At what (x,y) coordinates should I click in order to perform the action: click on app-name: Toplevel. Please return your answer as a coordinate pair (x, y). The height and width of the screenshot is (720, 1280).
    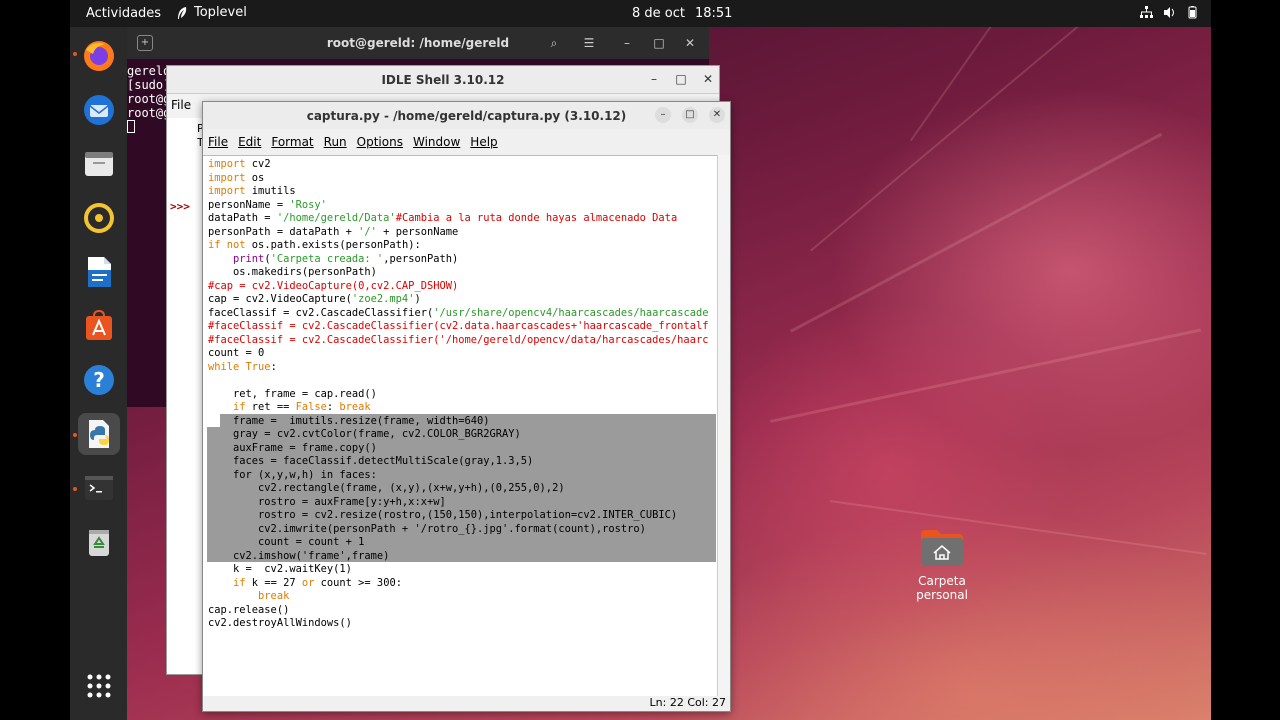
    Looking at the image, I should click on (220, 12).